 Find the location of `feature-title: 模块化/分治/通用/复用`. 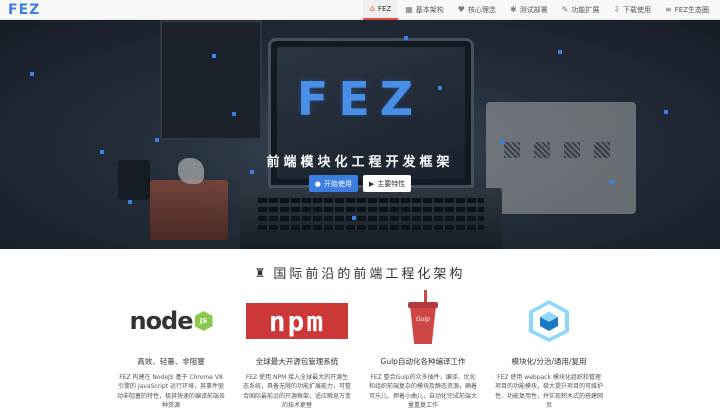

feature-title: 模块化/分治/通用/复用 is located at coordinates (549, 361).